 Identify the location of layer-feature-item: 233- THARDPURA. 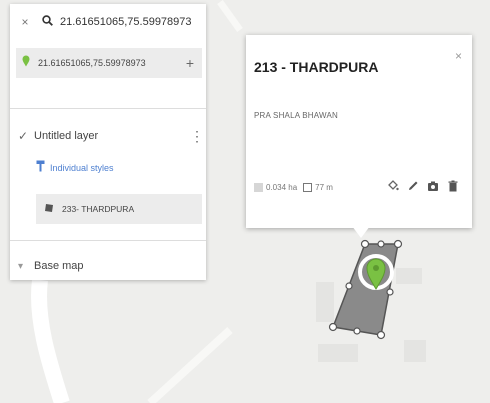
(119, 209).